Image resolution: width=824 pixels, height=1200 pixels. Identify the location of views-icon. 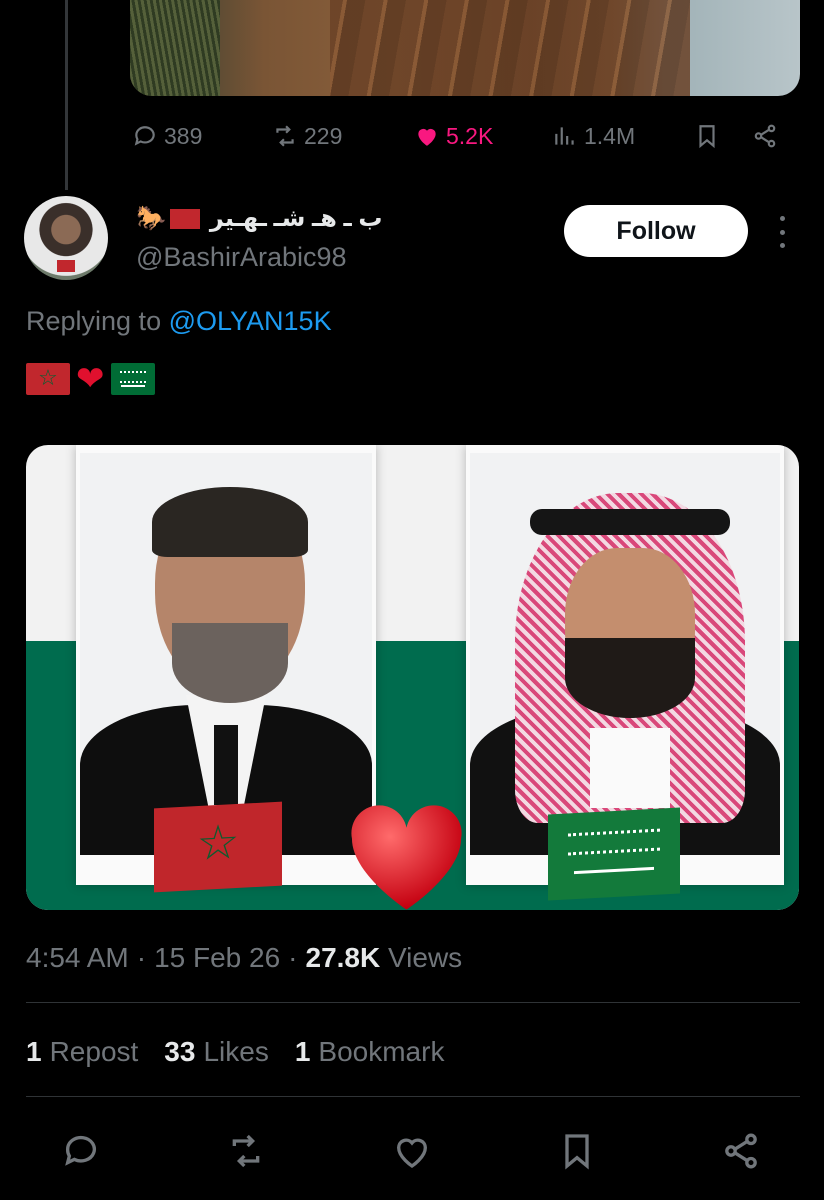
(564, 136).